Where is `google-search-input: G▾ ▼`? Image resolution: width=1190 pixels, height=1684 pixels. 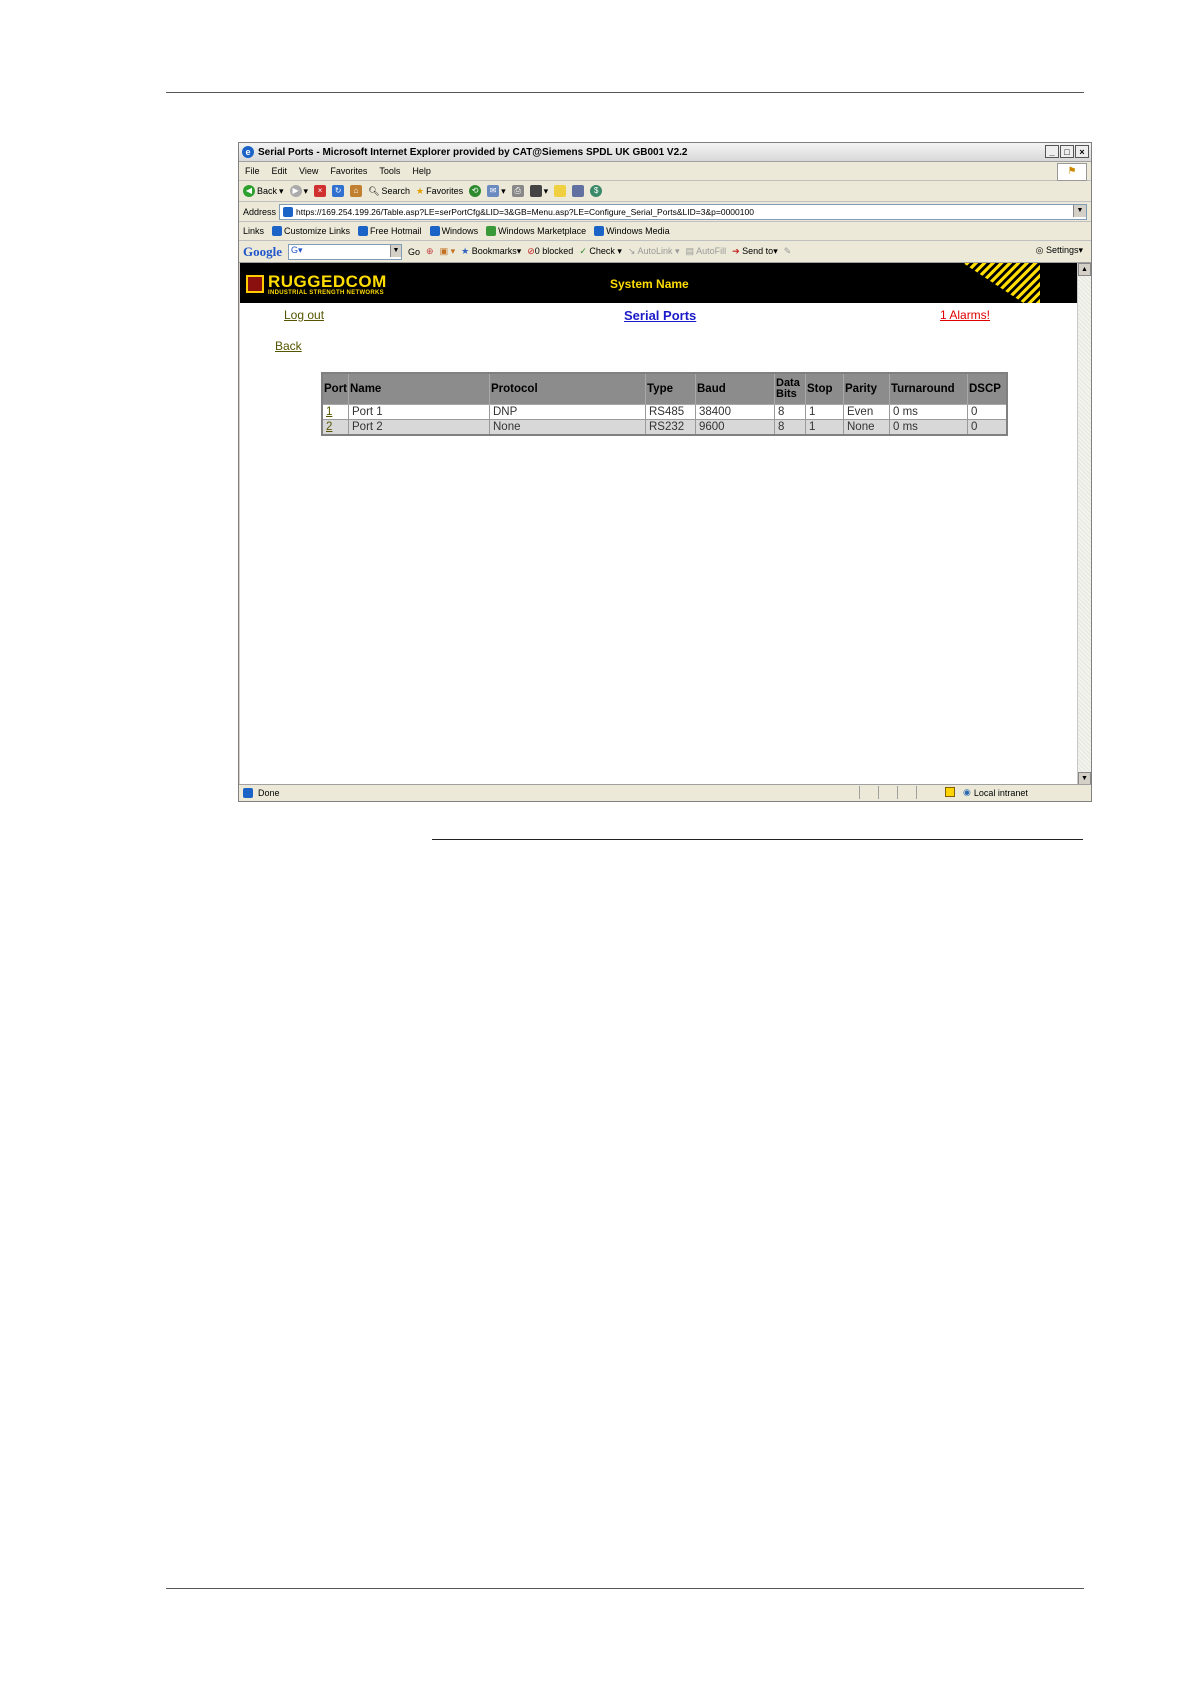
google-search-input: G▾ ▼ is located at coordinates (345, 251).